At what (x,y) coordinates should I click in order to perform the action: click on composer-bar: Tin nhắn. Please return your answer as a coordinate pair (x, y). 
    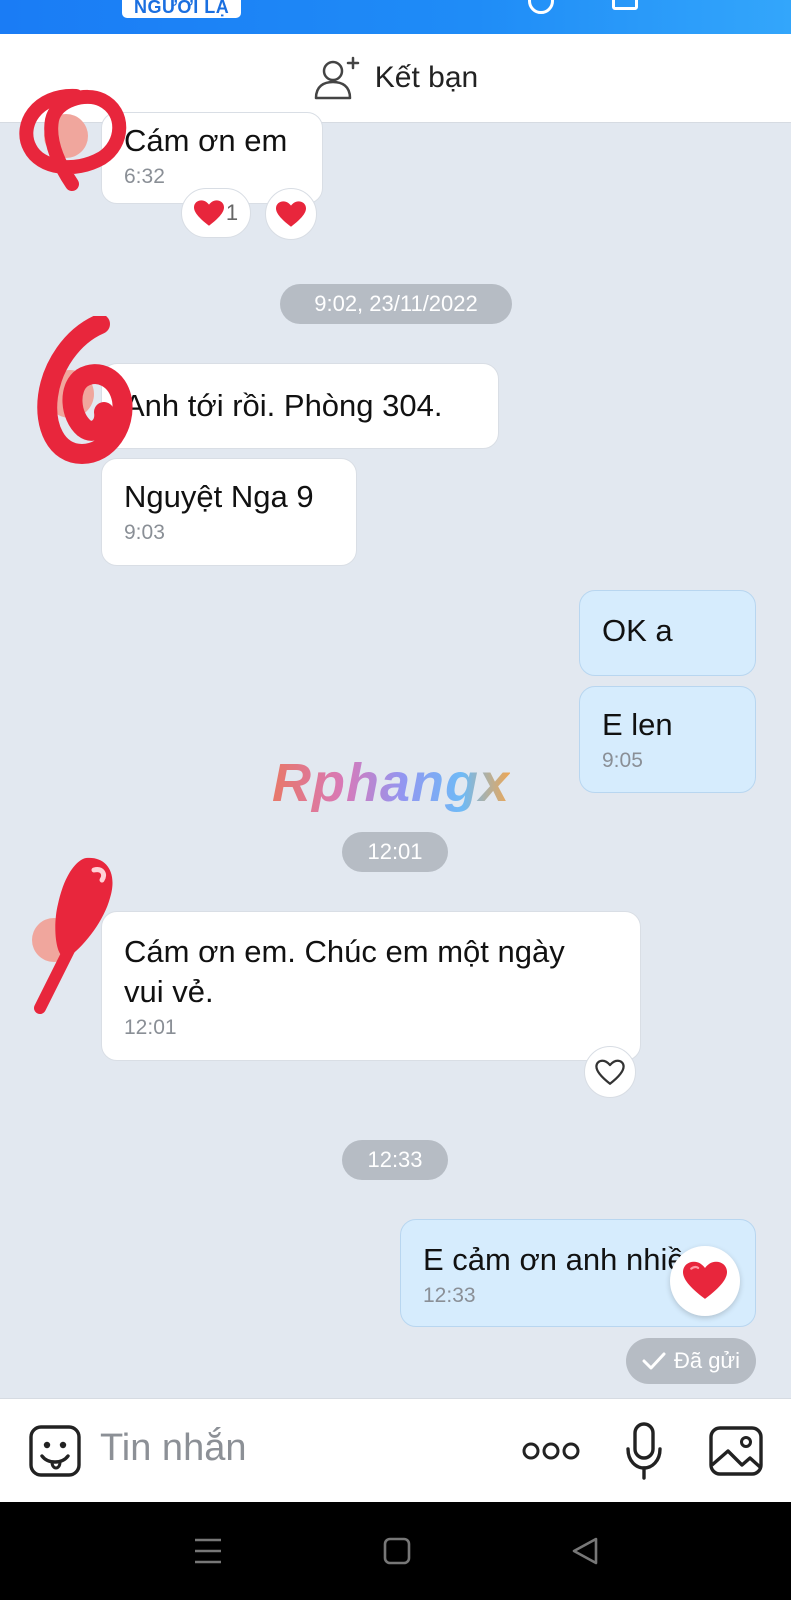
    Looking at the image, I should click on (395, 1450).